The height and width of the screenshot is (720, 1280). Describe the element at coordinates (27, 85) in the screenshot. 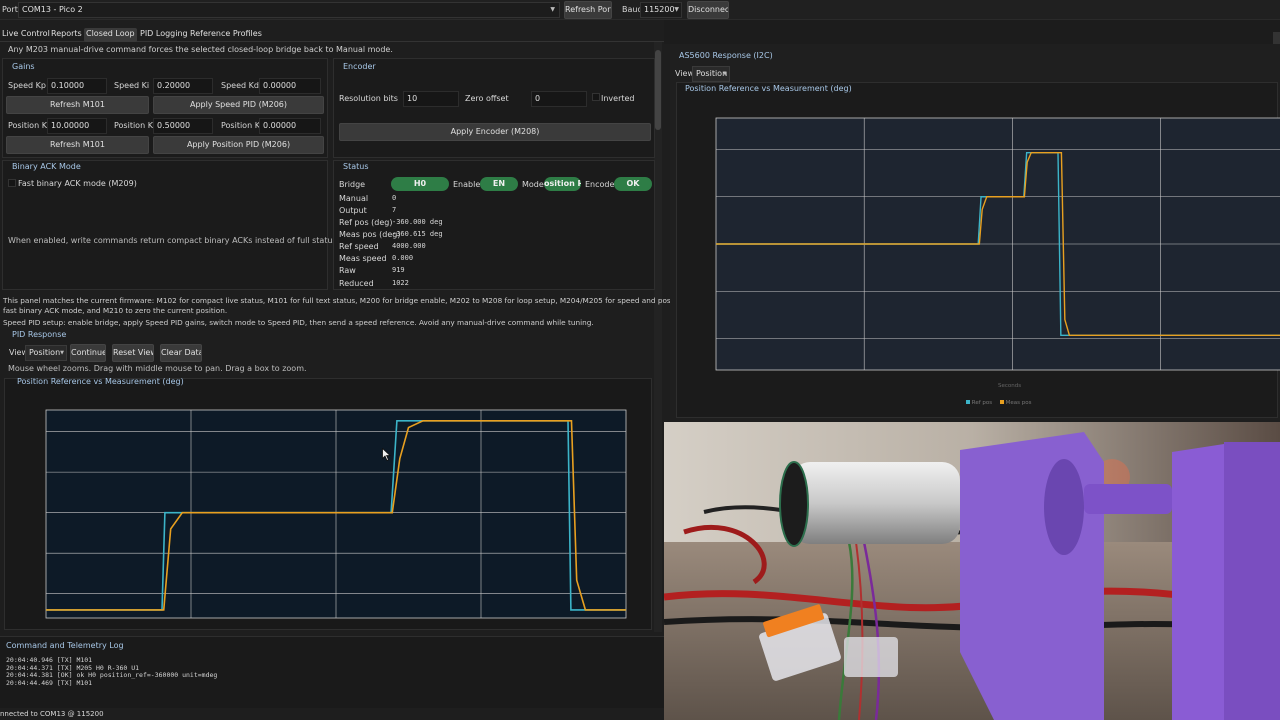

I see `speed-kp-label: Speed Kp` at that location.